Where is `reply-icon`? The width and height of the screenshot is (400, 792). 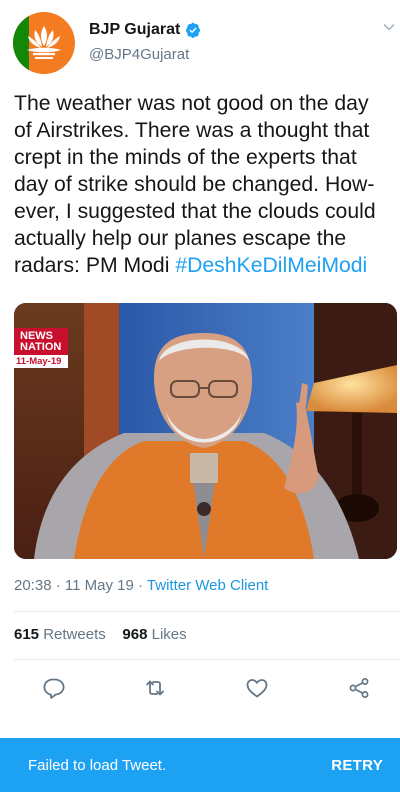
reply-icon is located at coordinates (53, 688).